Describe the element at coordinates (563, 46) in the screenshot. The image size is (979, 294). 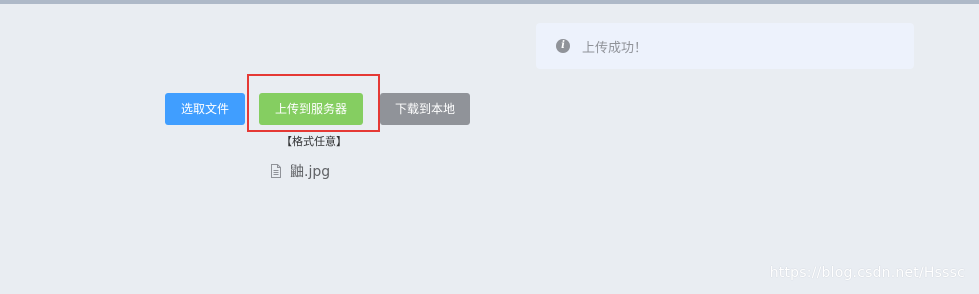
I see `info-icon: i` at that location.